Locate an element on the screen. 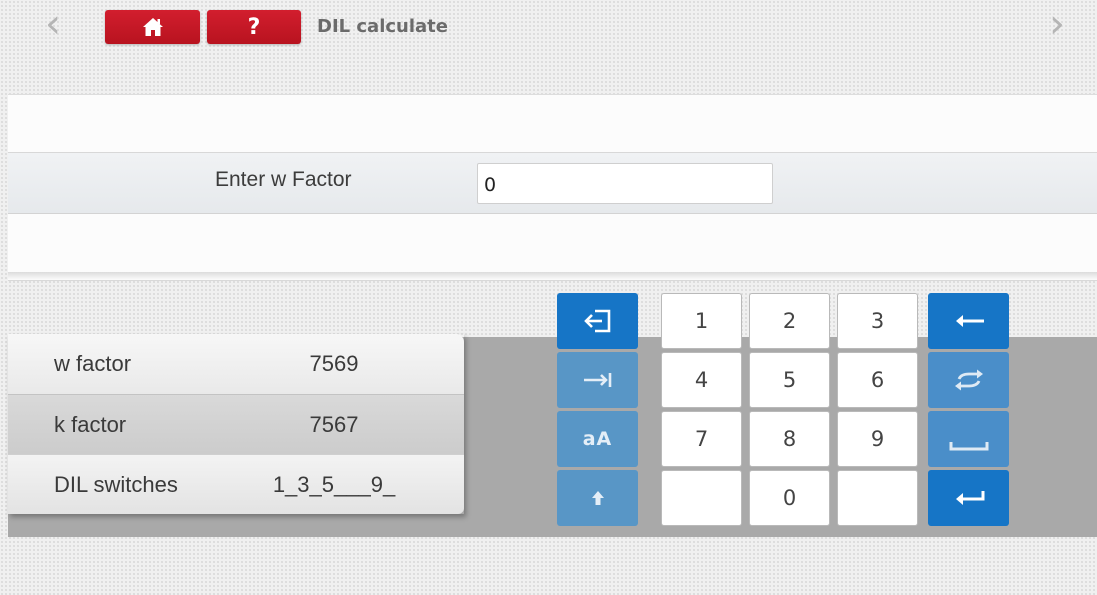 The height and width of the screenshot is (595, 1097). space-icon is located at coordinates (969, 446).